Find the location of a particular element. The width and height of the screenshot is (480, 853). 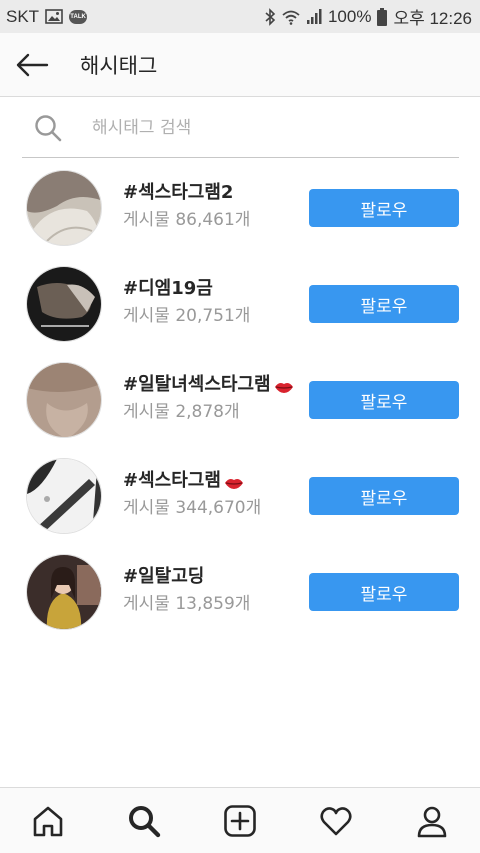

signal-icon is located at coordinates (314, 16).